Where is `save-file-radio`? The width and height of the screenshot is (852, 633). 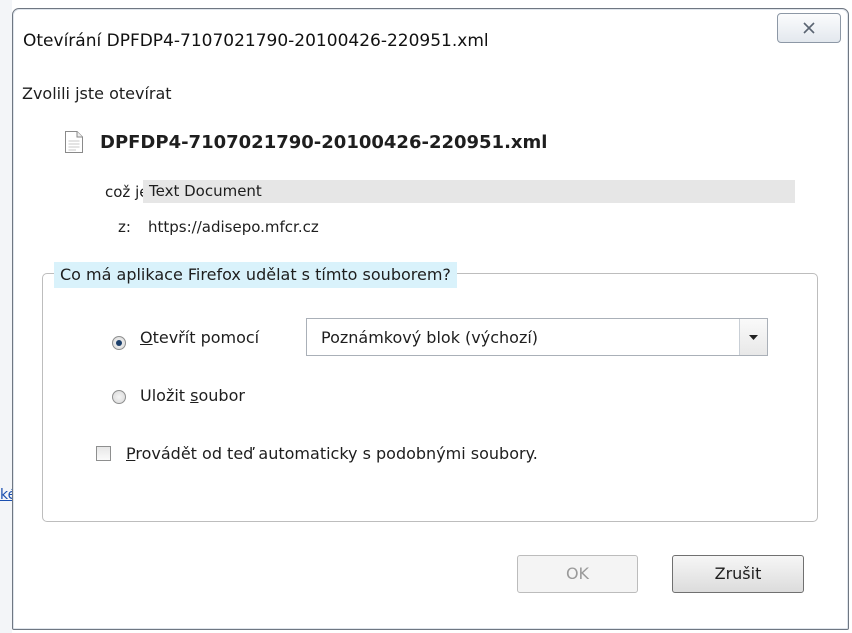 save-file-radio is located at coordinates (119, 397).